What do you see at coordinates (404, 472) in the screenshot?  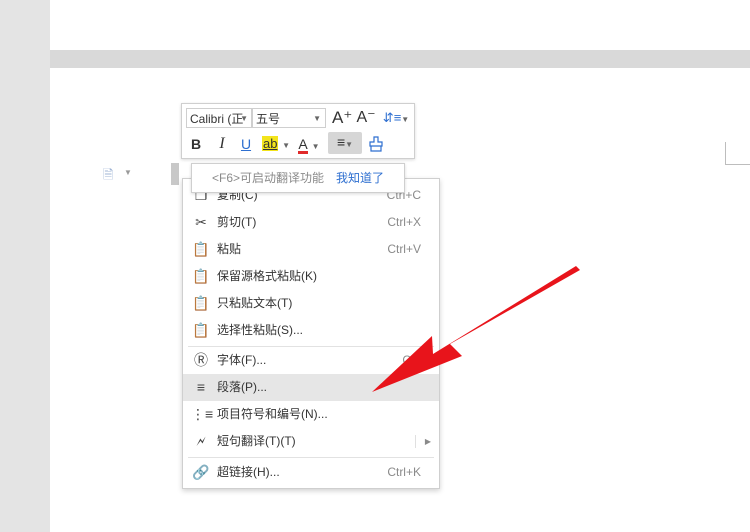 I see `menu-item-shortcut: Ctrl+K` at bounding box center [404, 472].